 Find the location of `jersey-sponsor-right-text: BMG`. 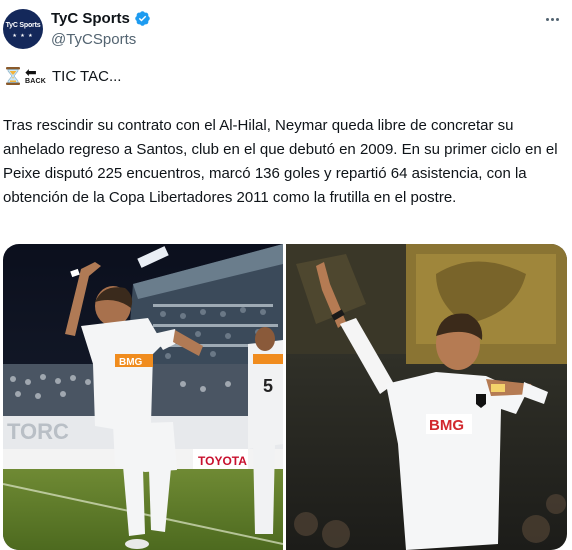

jersey-sponsor-right-text: BMG is located at coordinates (446, 425).